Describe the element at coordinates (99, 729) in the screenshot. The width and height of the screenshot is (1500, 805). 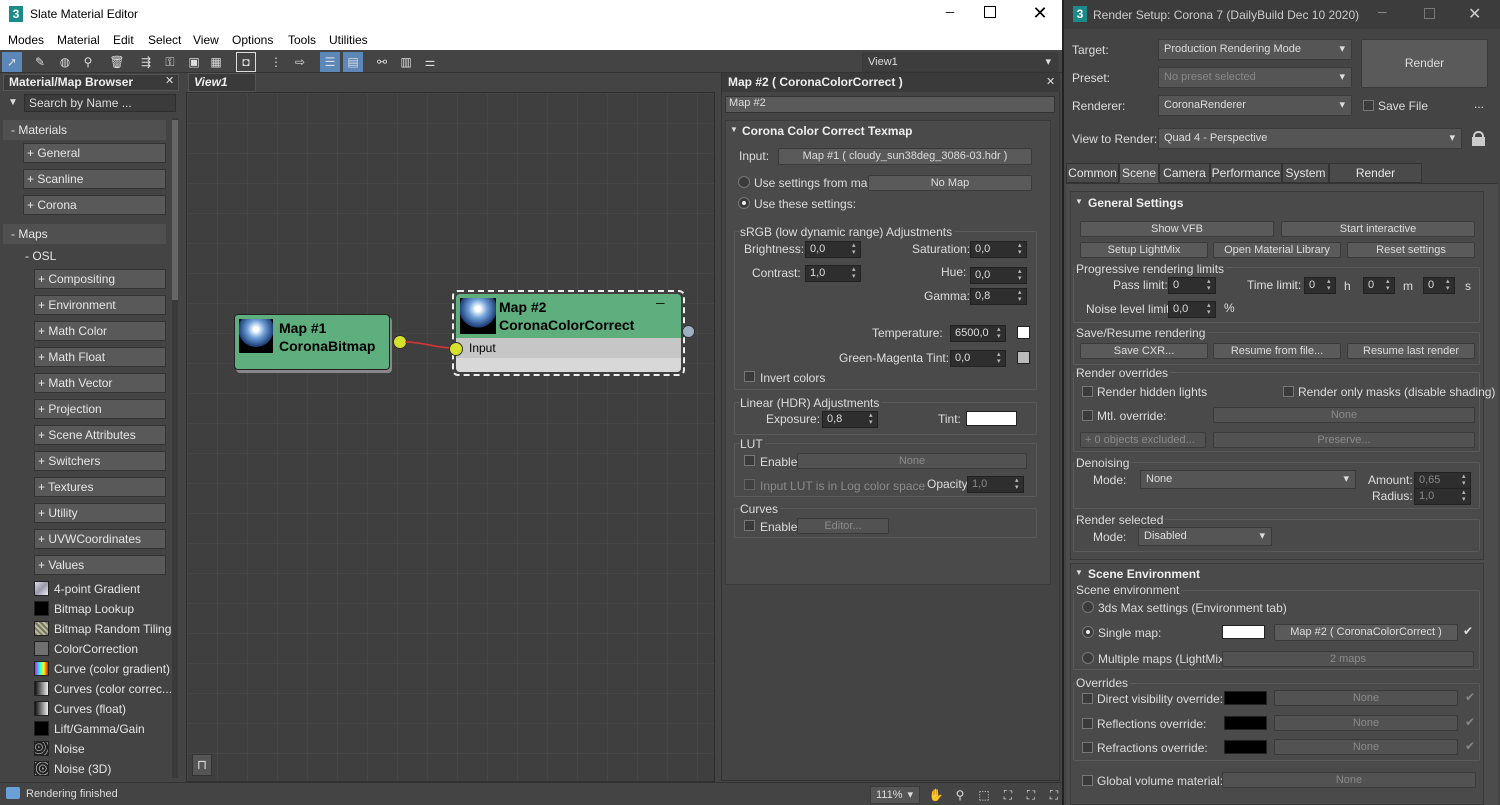
I see `map-item: Lift/Gamma/Gain` at that location.